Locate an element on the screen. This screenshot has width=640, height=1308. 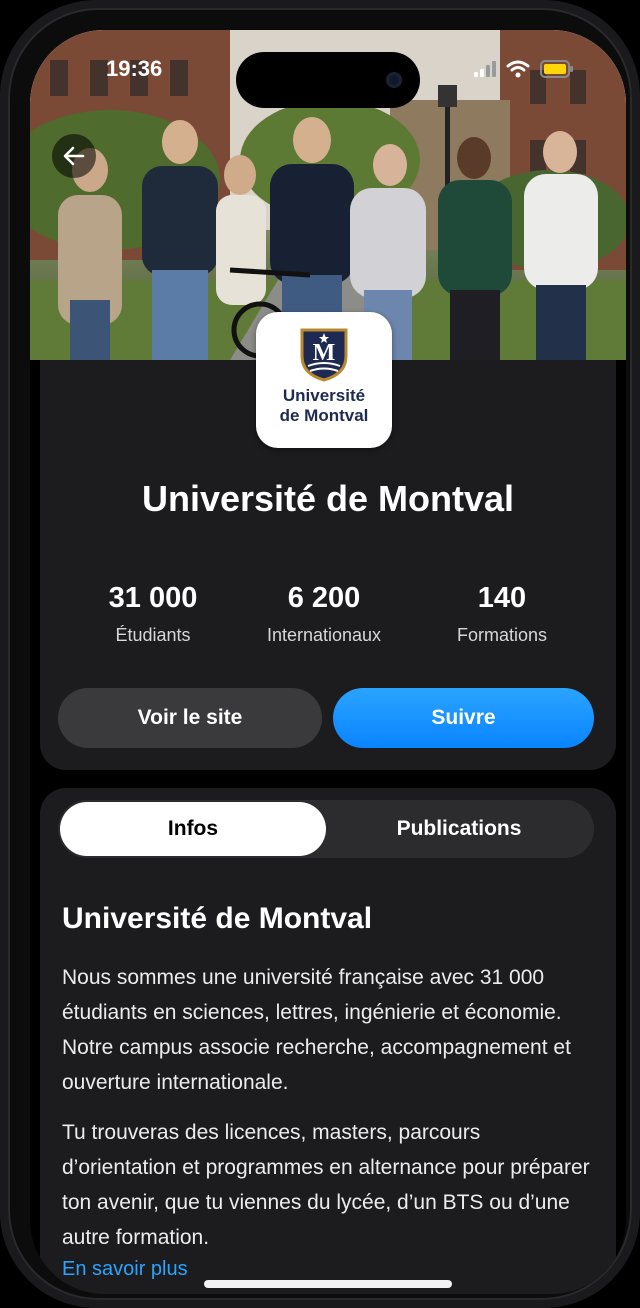
stat-label: Étudiants is located at coordinates (153, 635).